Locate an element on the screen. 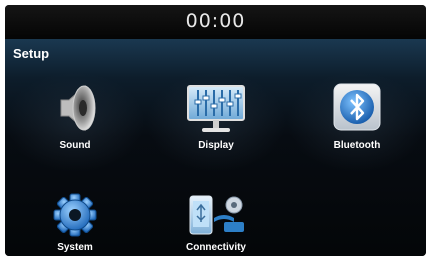 This screenshot has height=260, width=432. connectivity-icon is located at coordinates (216, 215).